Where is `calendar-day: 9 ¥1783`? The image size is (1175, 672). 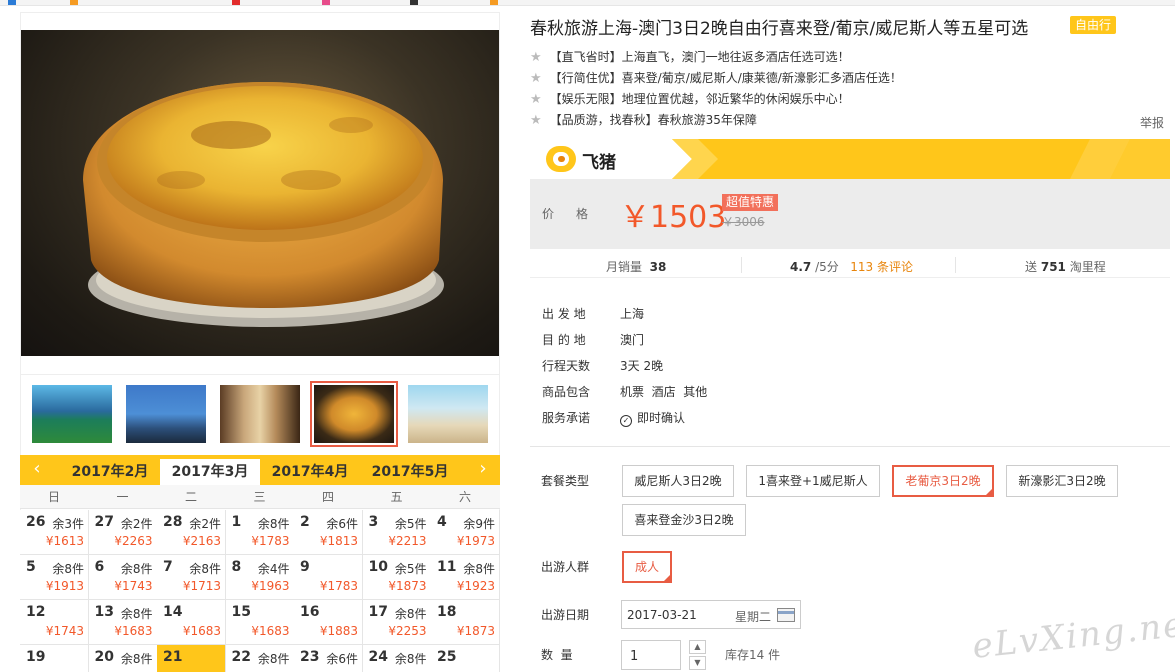 calendar-day: 9 ¥1783 is located at coordinates (328, 577).